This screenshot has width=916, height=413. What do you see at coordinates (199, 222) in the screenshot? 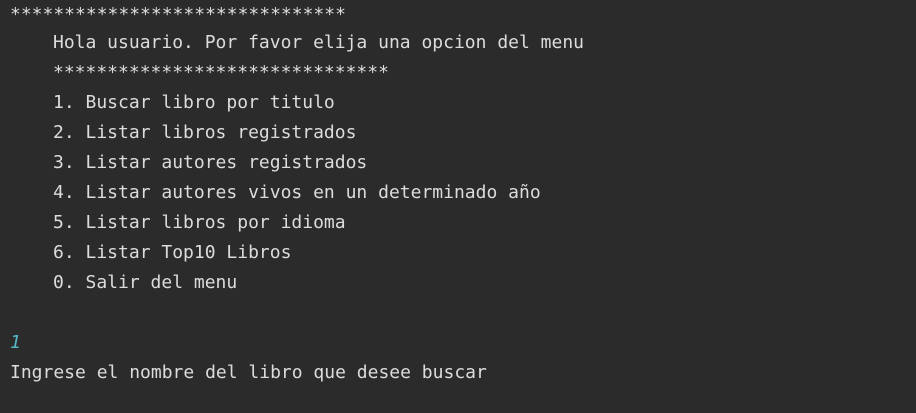
I see `menu-item: 5. Listar libros por idioma` at bounding box center [199, 222].